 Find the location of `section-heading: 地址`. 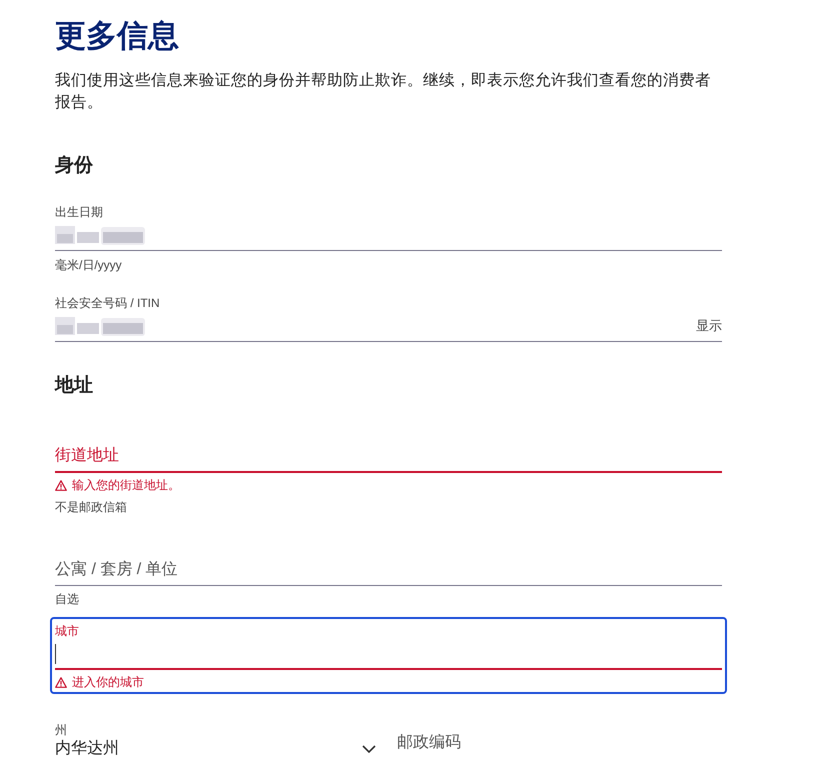

section-heading: 地址 is located at coordinates (74, 386).